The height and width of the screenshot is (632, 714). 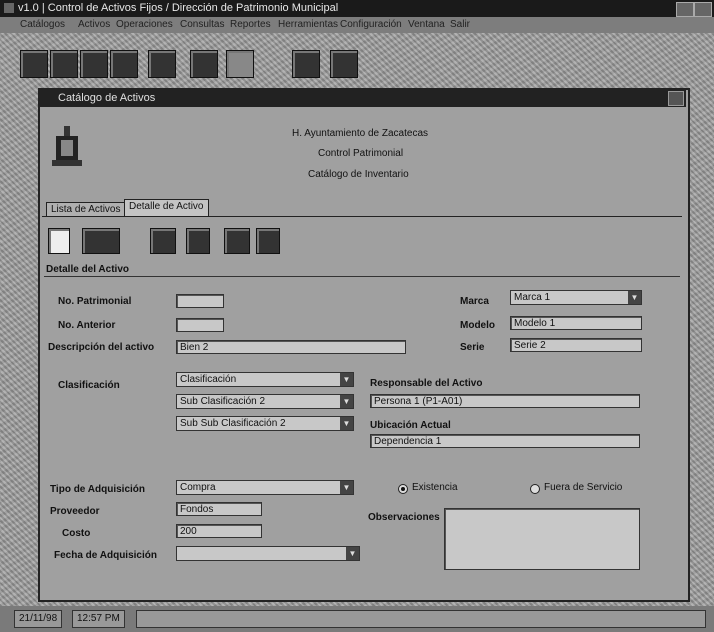 I want to click on ubicacion-field: Dependencia 1, so click(x=505, y=441).